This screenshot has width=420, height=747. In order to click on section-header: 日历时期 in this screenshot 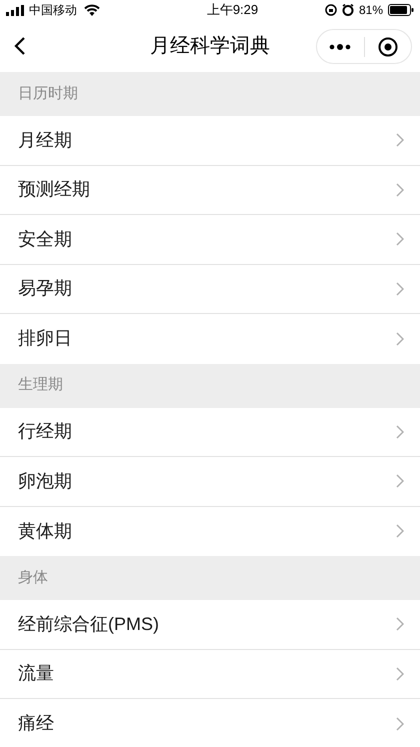, I will do `click(48, 94)`.